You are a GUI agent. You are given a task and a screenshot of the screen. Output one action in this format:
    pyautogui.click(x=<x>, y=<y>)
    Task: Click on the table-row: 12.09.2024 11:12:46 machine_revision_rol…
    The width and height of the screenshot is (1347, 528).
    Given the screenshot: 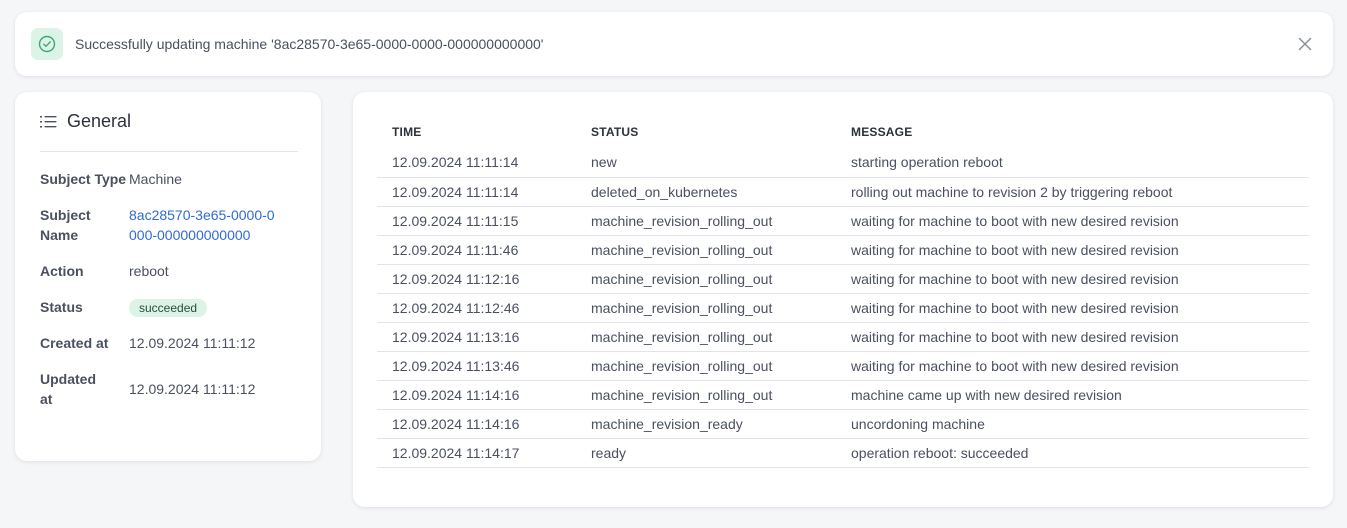 What is the action you would take?
    pyautogui.click(x=843, y=308)
    